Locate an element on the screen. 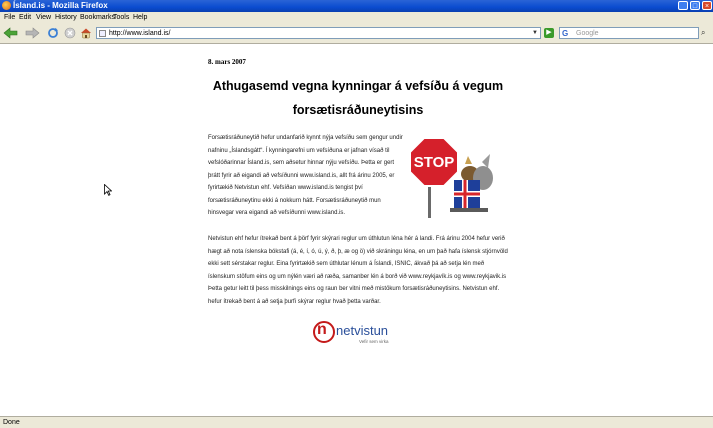 This screenshot has width=713, height=428. back-icon is located at coordinates (11, 33).